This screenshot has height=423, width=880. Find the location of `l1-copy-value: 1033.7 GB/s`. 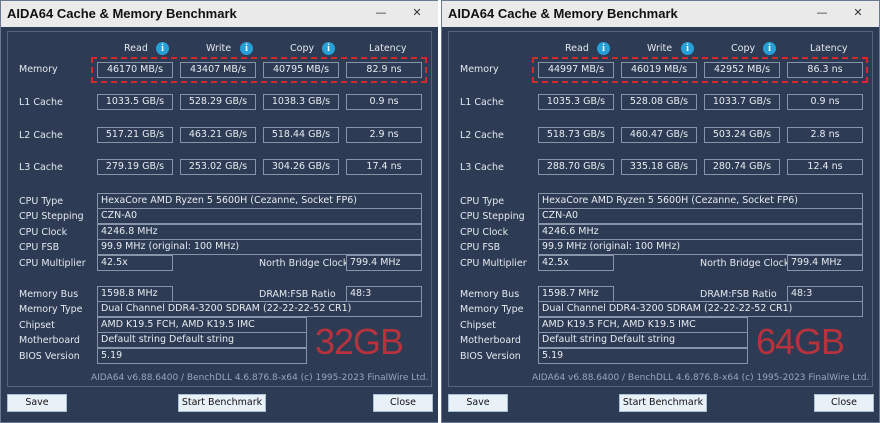

l1-copy-value: 1033.7 GB/s is located at coordinates (742, 102).